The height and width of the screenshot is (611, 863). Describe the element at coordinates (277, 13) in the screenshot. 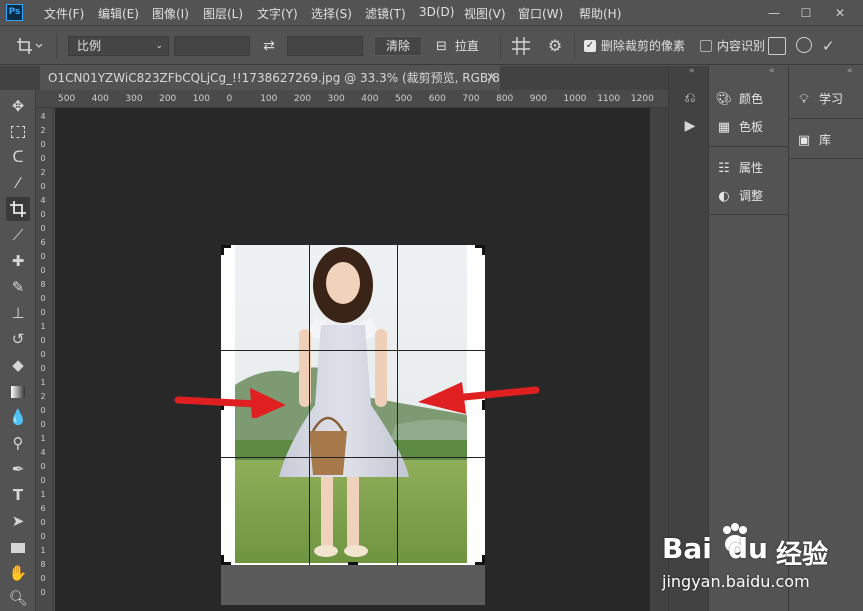

I see `menu-type: 文字(Y)` at that location.